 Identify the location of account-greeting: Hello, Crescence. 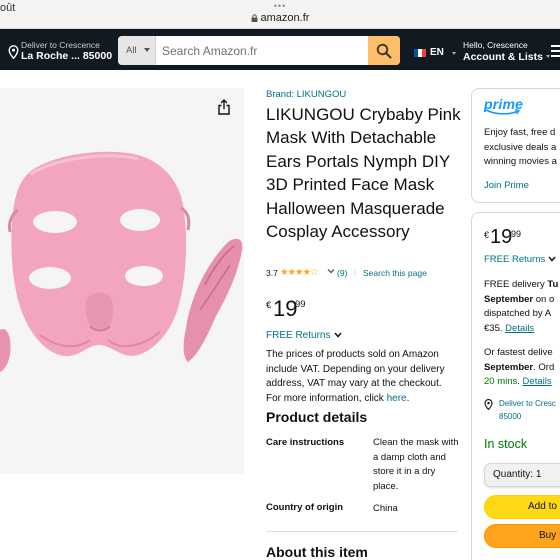
(495, 45).